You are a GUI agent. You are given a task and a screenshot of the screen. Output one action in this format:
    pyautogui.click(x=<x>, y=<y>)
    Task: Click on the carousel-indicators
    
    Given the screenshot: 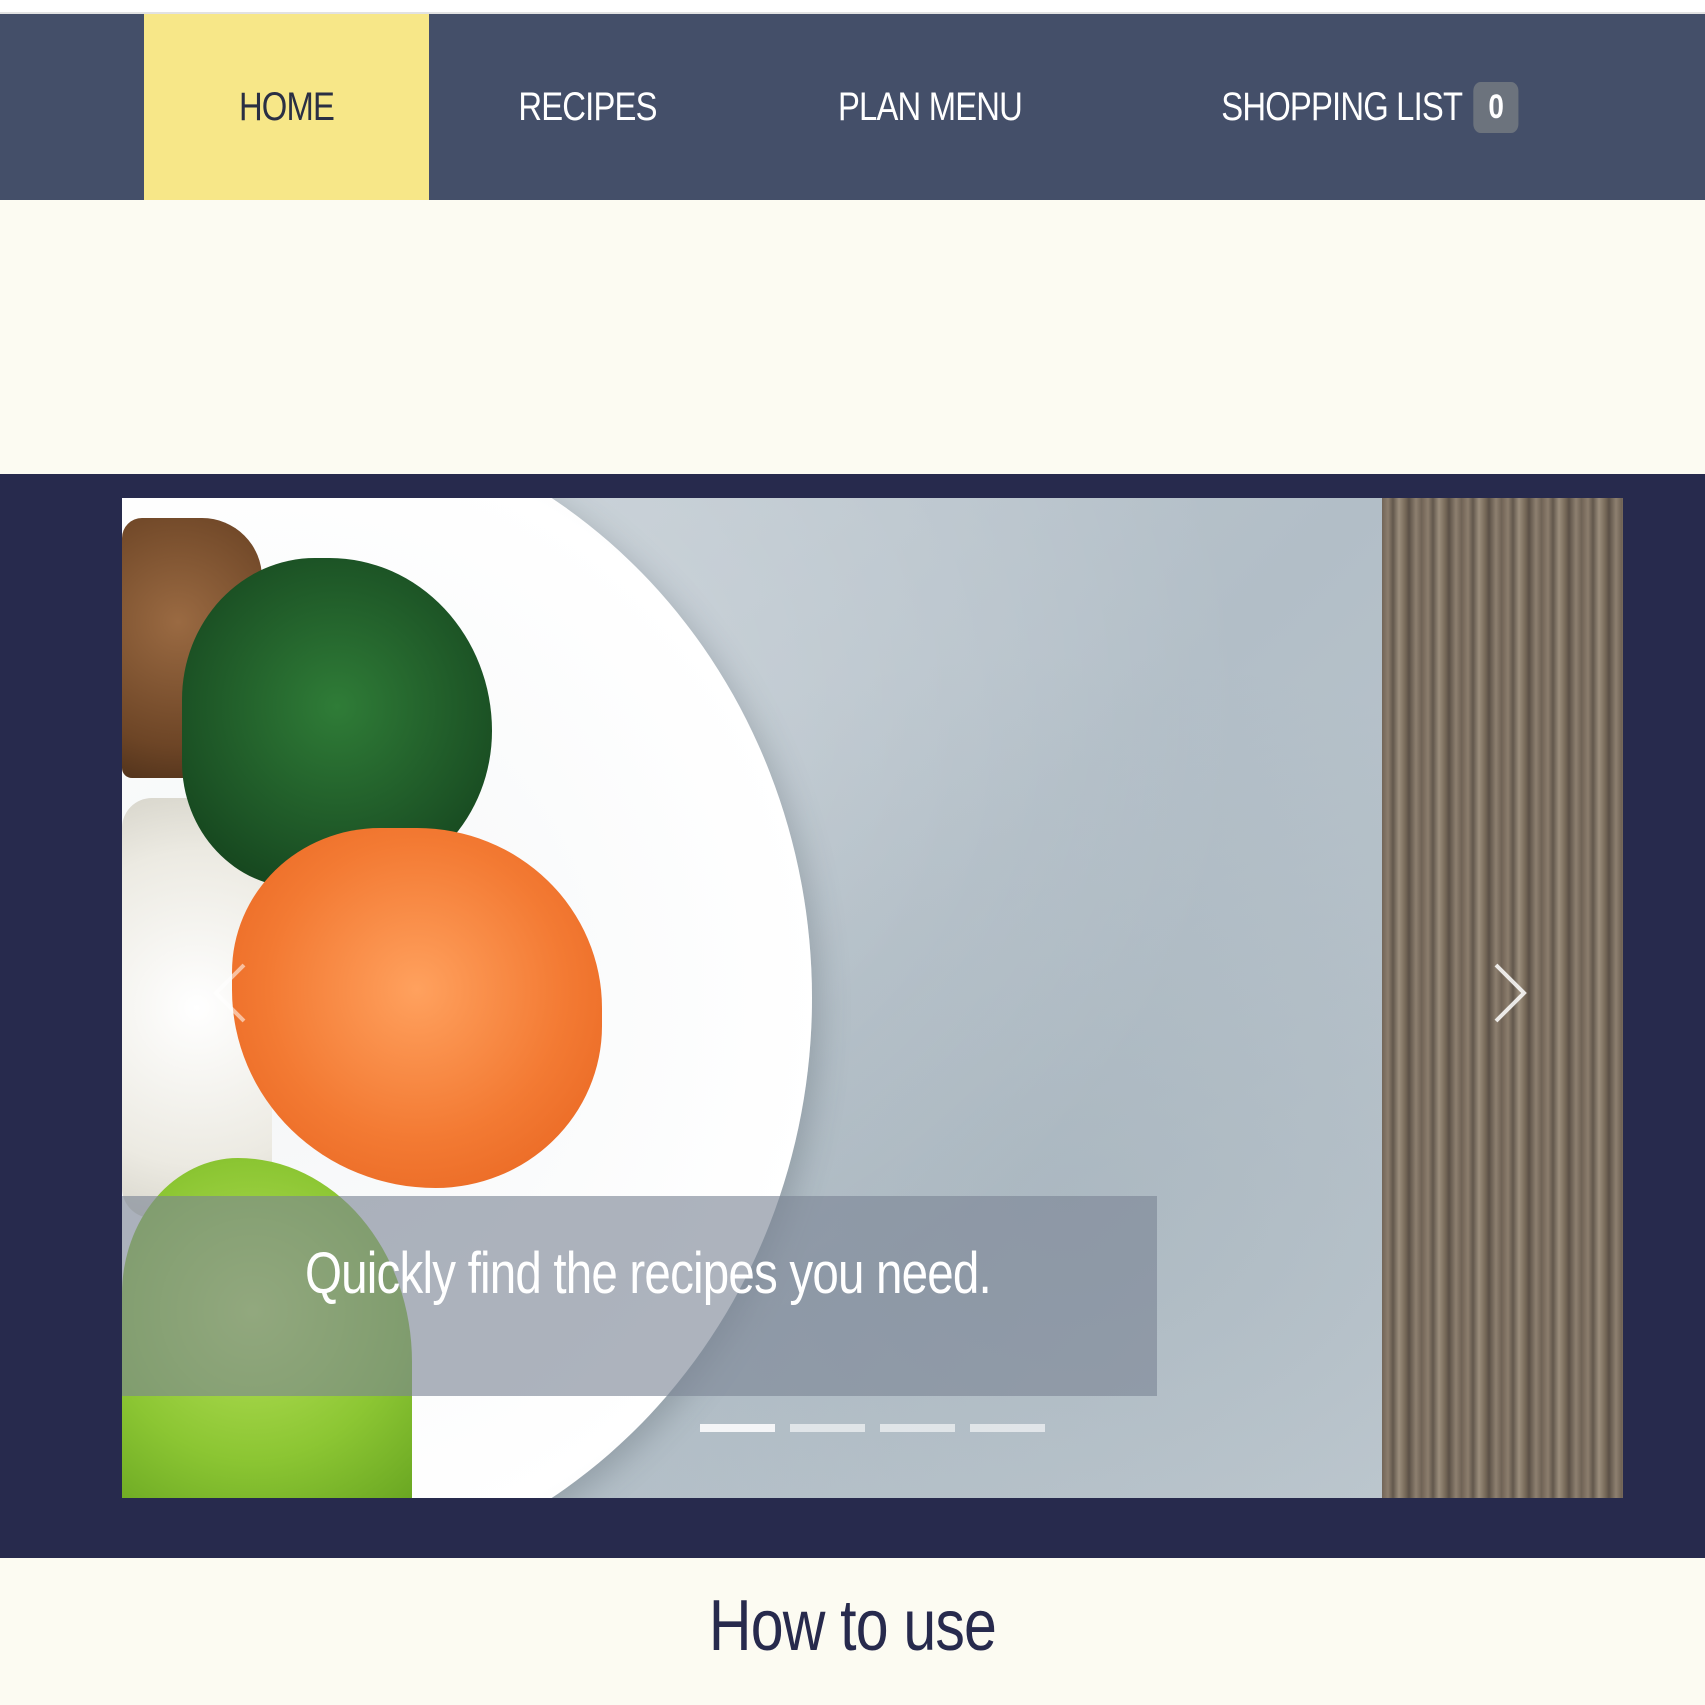 What is the action you would take?
    pyautogui.click(x=872, y=1428)
    